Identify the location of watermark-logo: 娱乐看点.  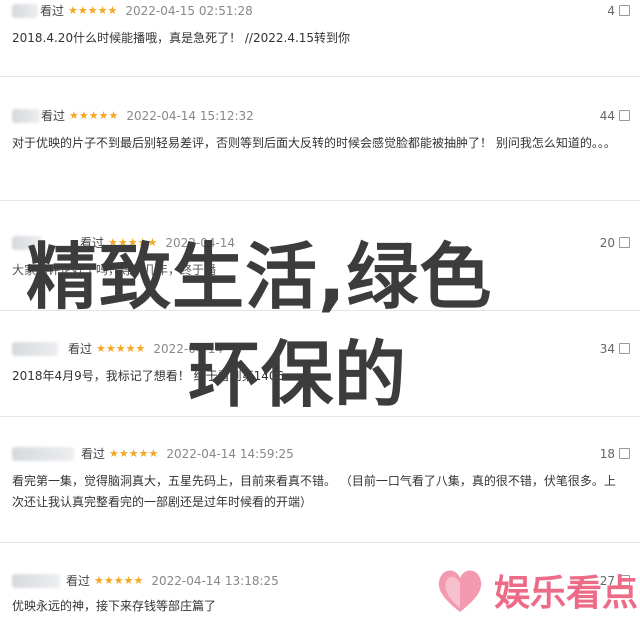
(536, 590).